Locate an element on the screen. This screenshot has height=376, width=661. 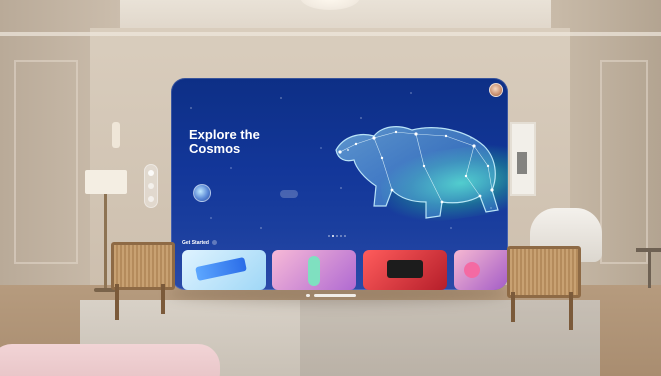
page-indicator is located at coordinates (338, 236).